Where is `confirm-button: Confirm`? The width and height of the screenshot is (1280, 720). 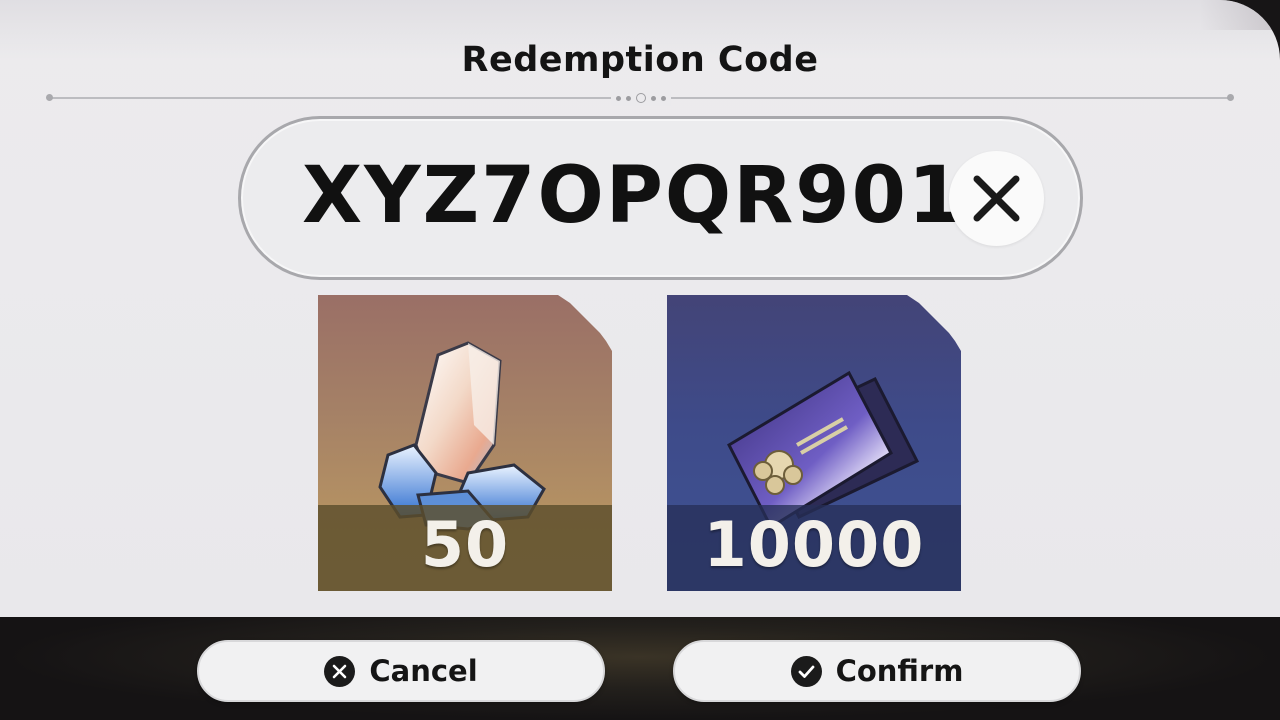
confirm-button: Confirm is located at coordinates (877, 671).